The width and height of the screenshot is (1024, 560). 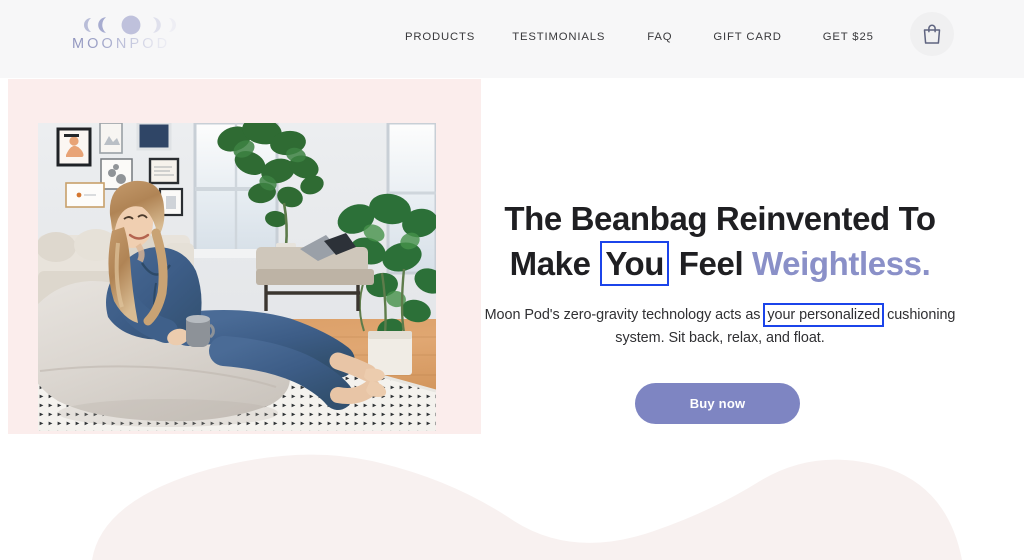 What do you see at coordinates (131, 44) in the screenshot?
I see `logo-wordmark: MOONPOD` at bounding box center [131, 44].